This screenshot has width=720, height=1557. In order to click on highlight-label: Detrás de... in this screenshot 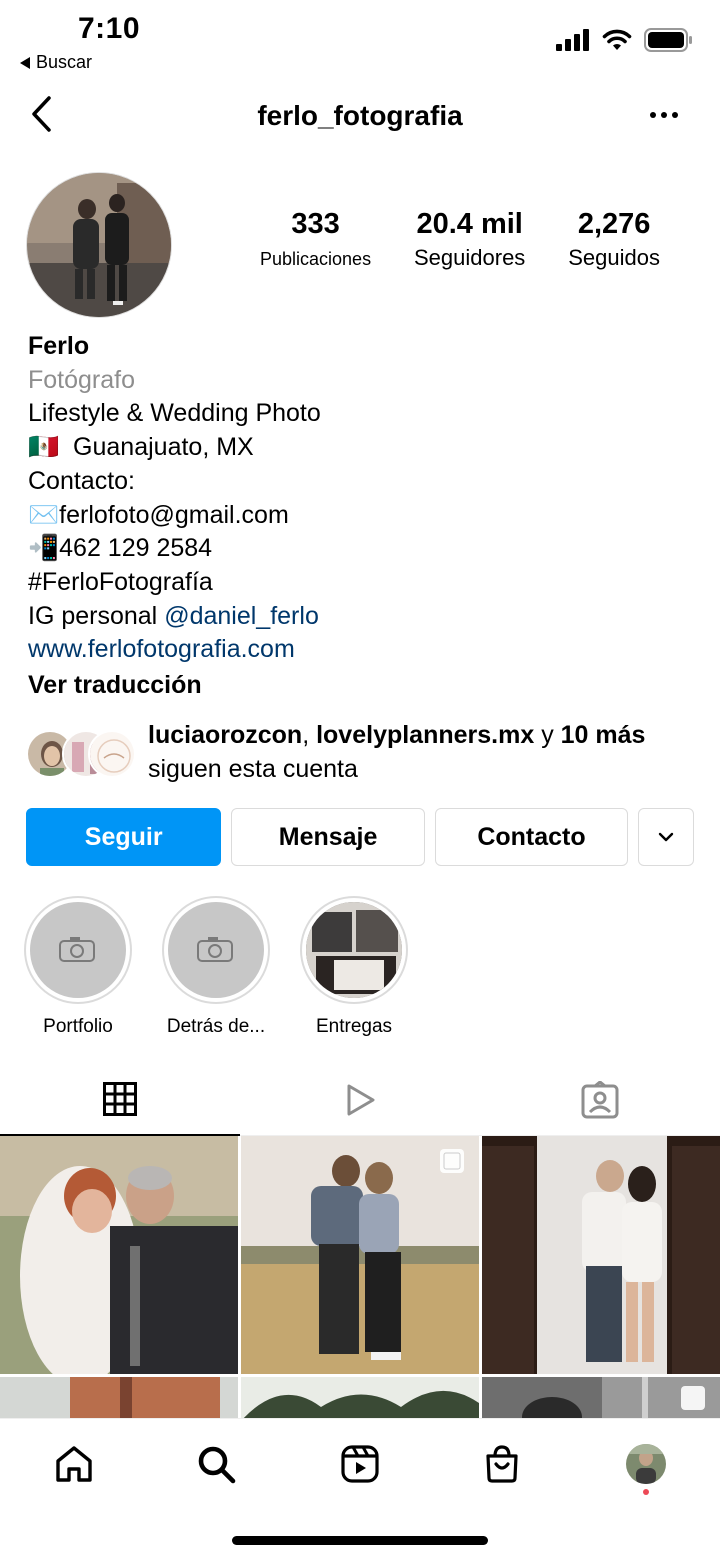, I will do `click(216, 1026)`.